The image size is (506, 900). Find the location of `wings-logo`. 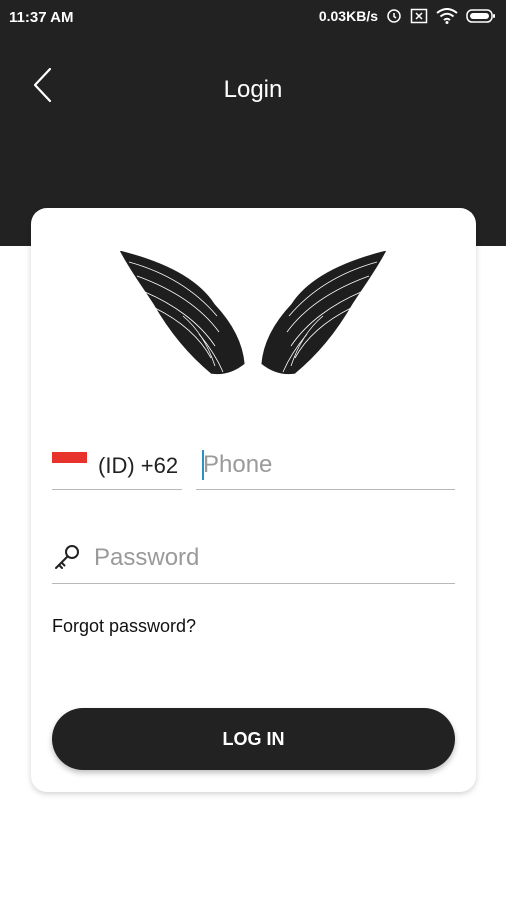

wings-logo is located at coordinates (253, 312).